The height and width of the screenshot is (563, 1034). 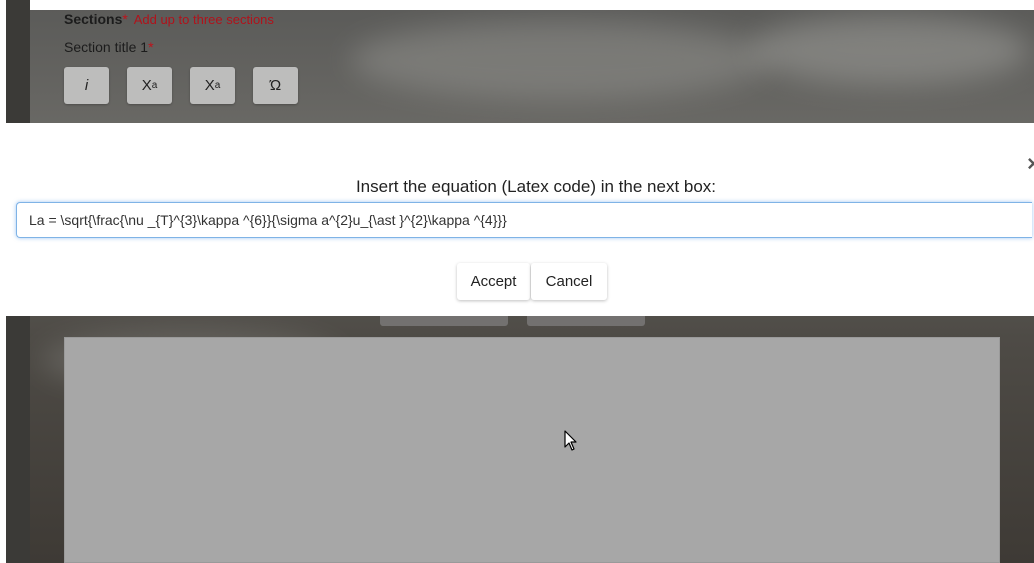 I want to click on top-edge, so click(x=517, y=5).